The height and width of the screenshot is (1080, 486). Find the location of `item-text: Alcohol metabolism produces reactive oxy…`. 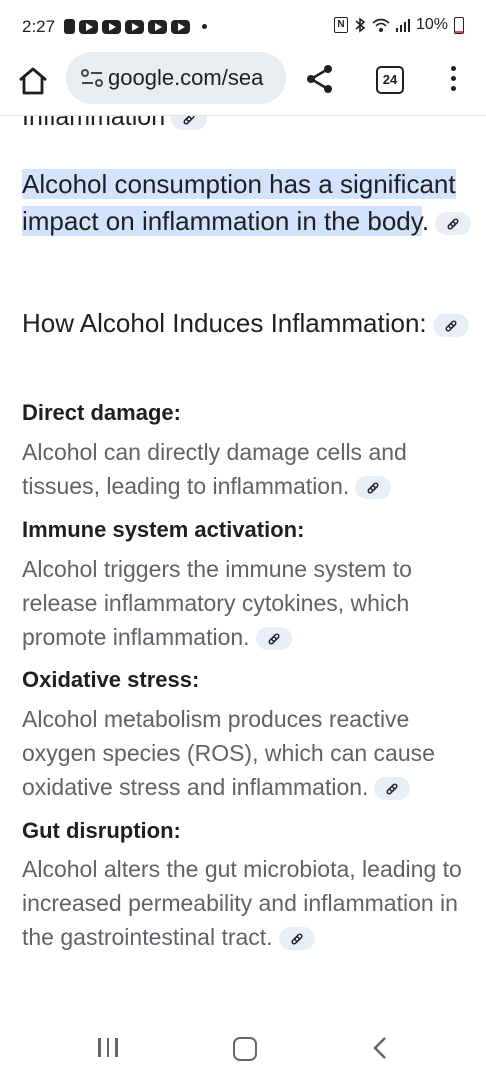

item-text: Alcohol metabolism produces reactive oxy… is located at coordinates (247, 753).